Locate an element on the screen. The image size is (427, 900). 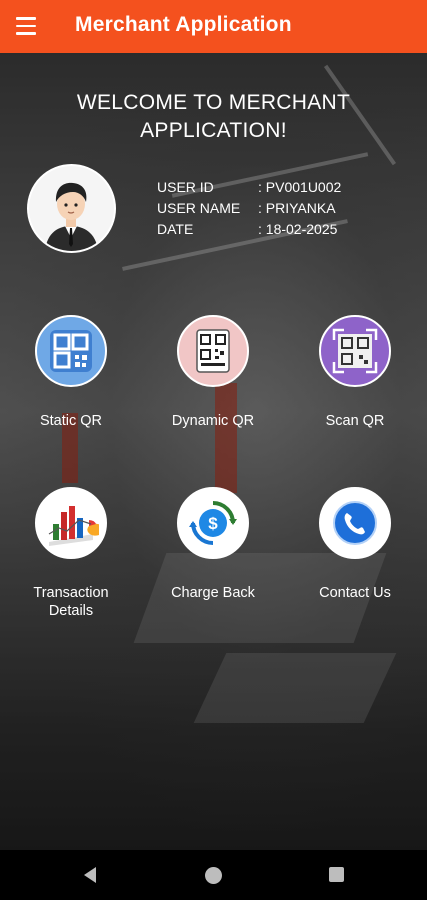
contact-us-label: Contact Us is located at coordinates (355, 593).